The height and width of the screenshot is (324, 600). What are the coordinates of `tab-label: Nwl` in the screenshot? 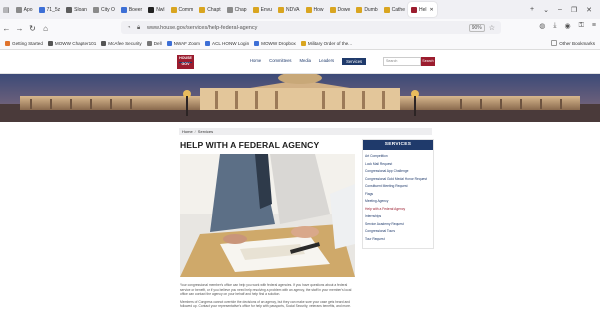 It's located at (160, 9).